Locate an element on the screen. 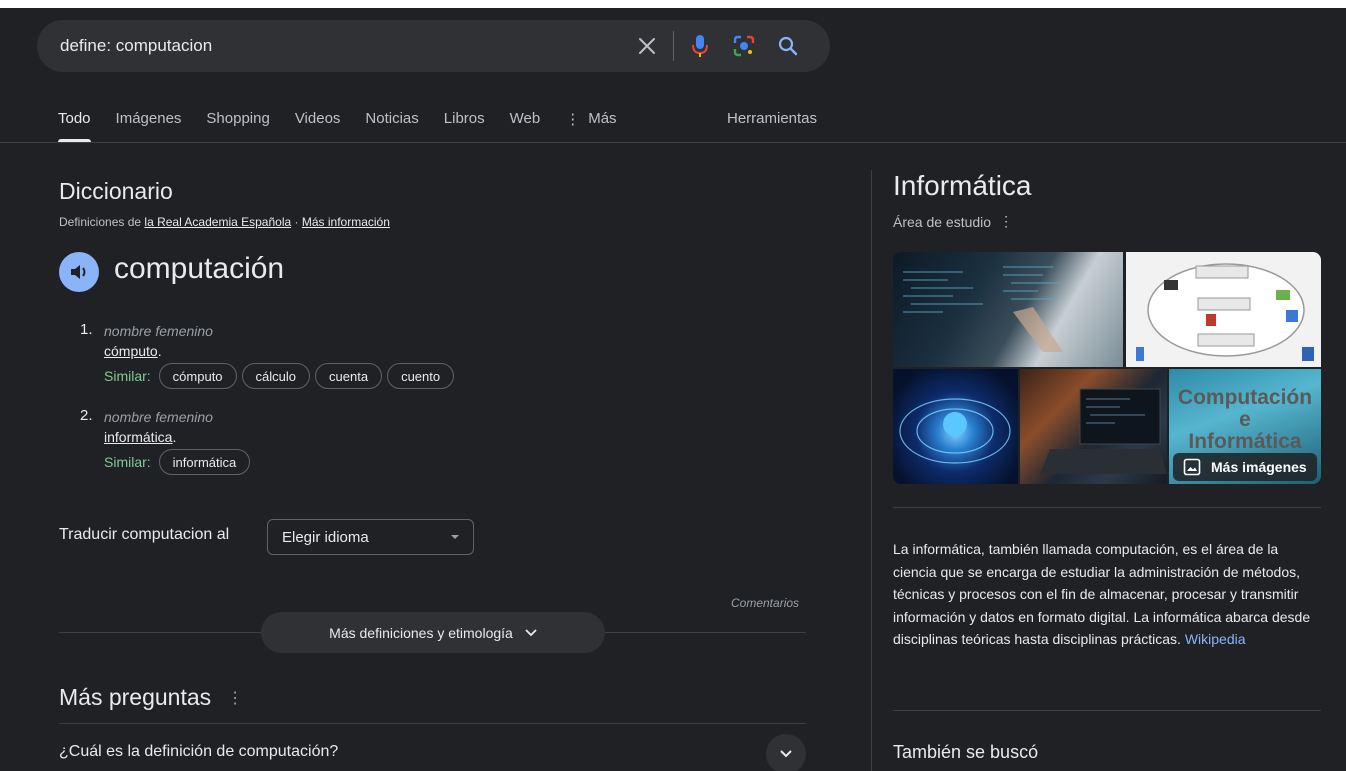 The width and height of the screenshot is (1346, 771). kp-image-laptop is located at coordinates (1093, 426).